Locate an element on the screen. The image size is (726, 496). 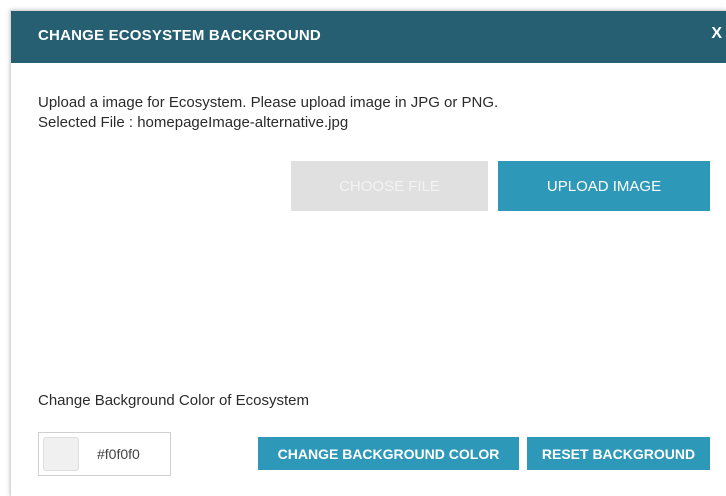
upload-image-button: UPLOAD IMAGE is located at coordinates (604, 186).